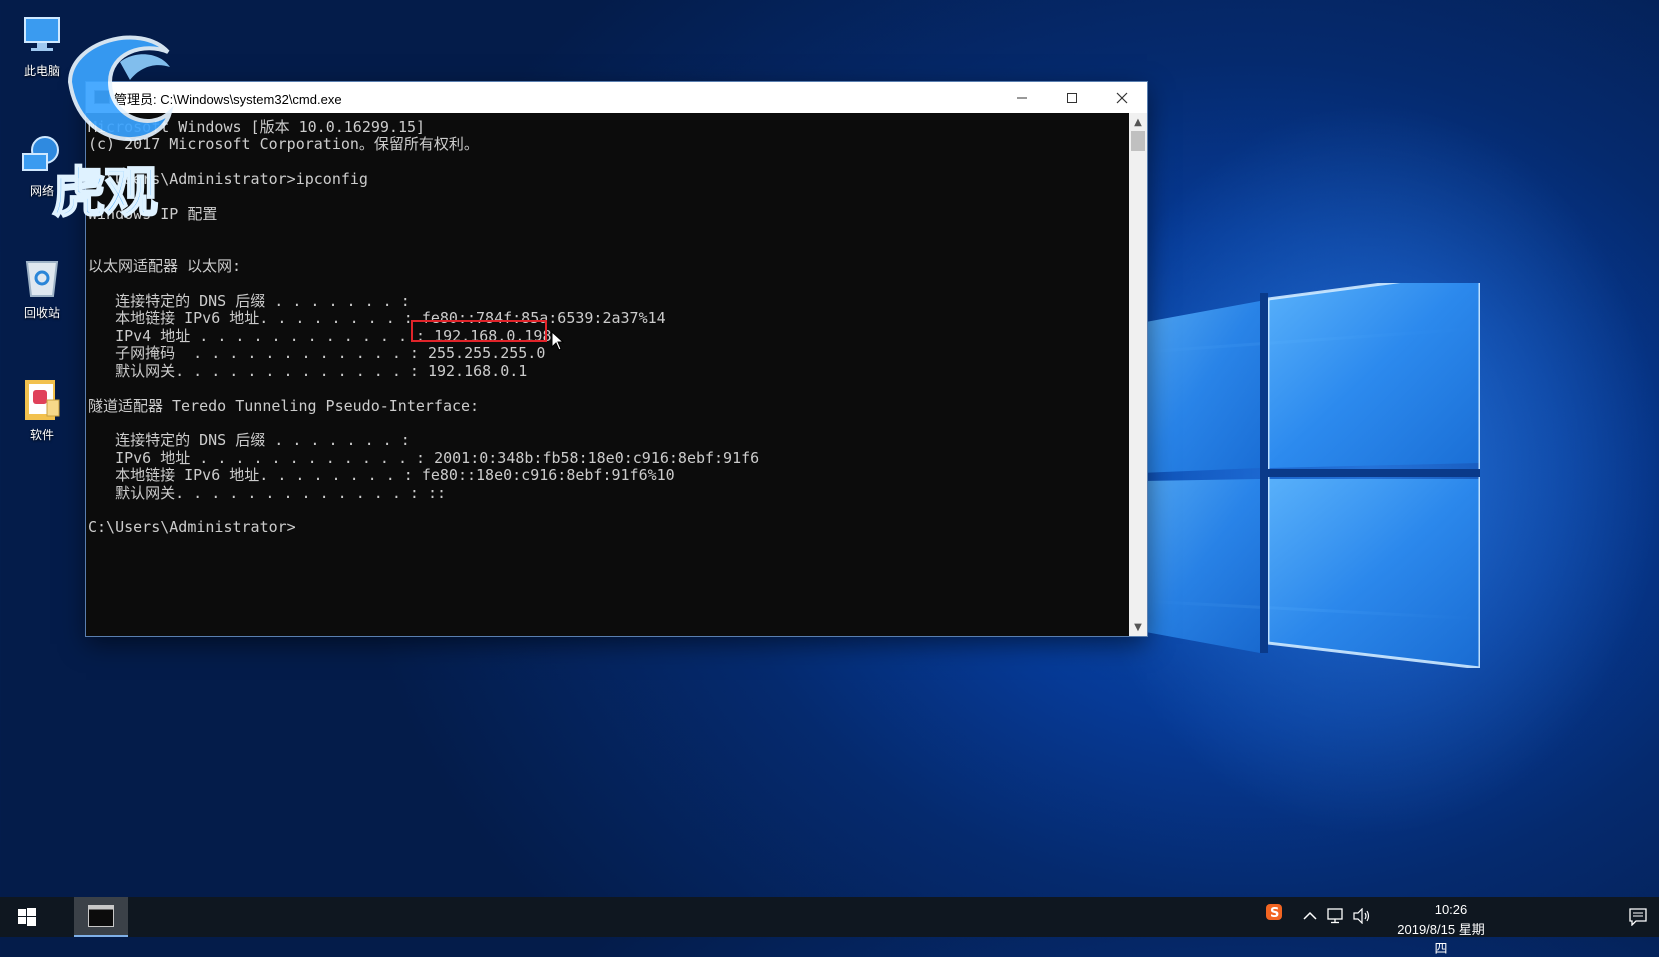 This screenshot has width=1659, height=957. Describe the element at coordinates (41, 435) in the screenshot. I see `desktop-icon-label: 软件` at that location.